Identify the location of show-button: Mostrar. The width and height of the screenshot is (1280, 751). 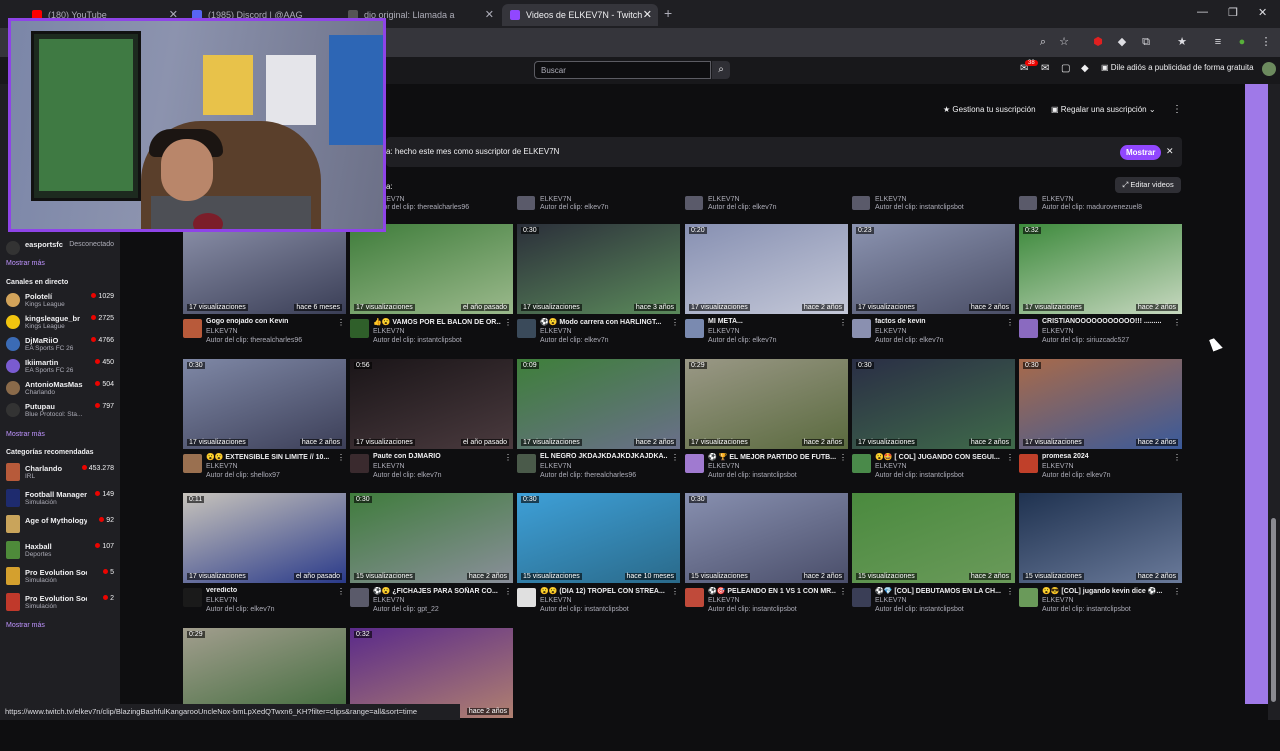
(1141, 152).